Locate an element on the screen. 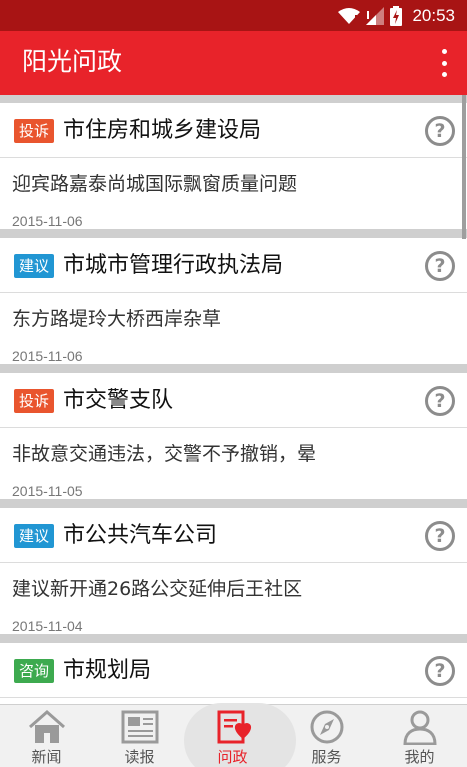 This screenshot has height=767, width=467. app-title: 阳光问政 is located at coordinates (72, 61).